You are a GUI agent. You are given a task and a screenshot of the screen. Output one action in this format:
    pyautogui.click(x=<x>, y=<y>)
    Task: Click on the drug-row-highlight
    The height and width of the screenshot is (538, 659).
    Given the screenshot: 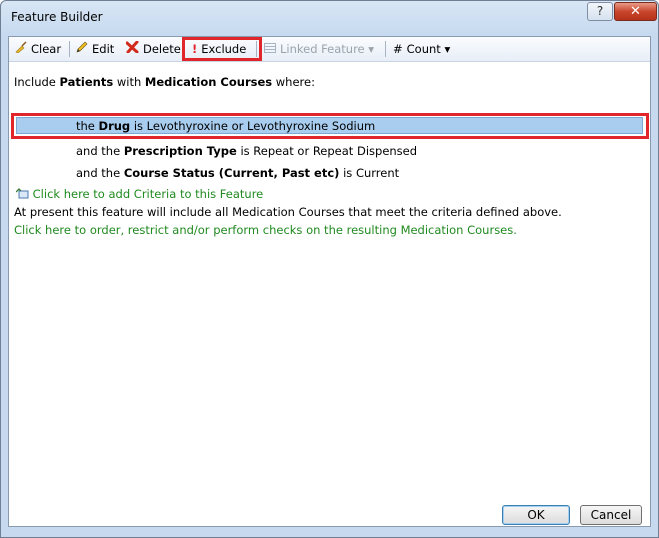 What is the action you would take?
    pyautogui.click(x=330, y=126)
    